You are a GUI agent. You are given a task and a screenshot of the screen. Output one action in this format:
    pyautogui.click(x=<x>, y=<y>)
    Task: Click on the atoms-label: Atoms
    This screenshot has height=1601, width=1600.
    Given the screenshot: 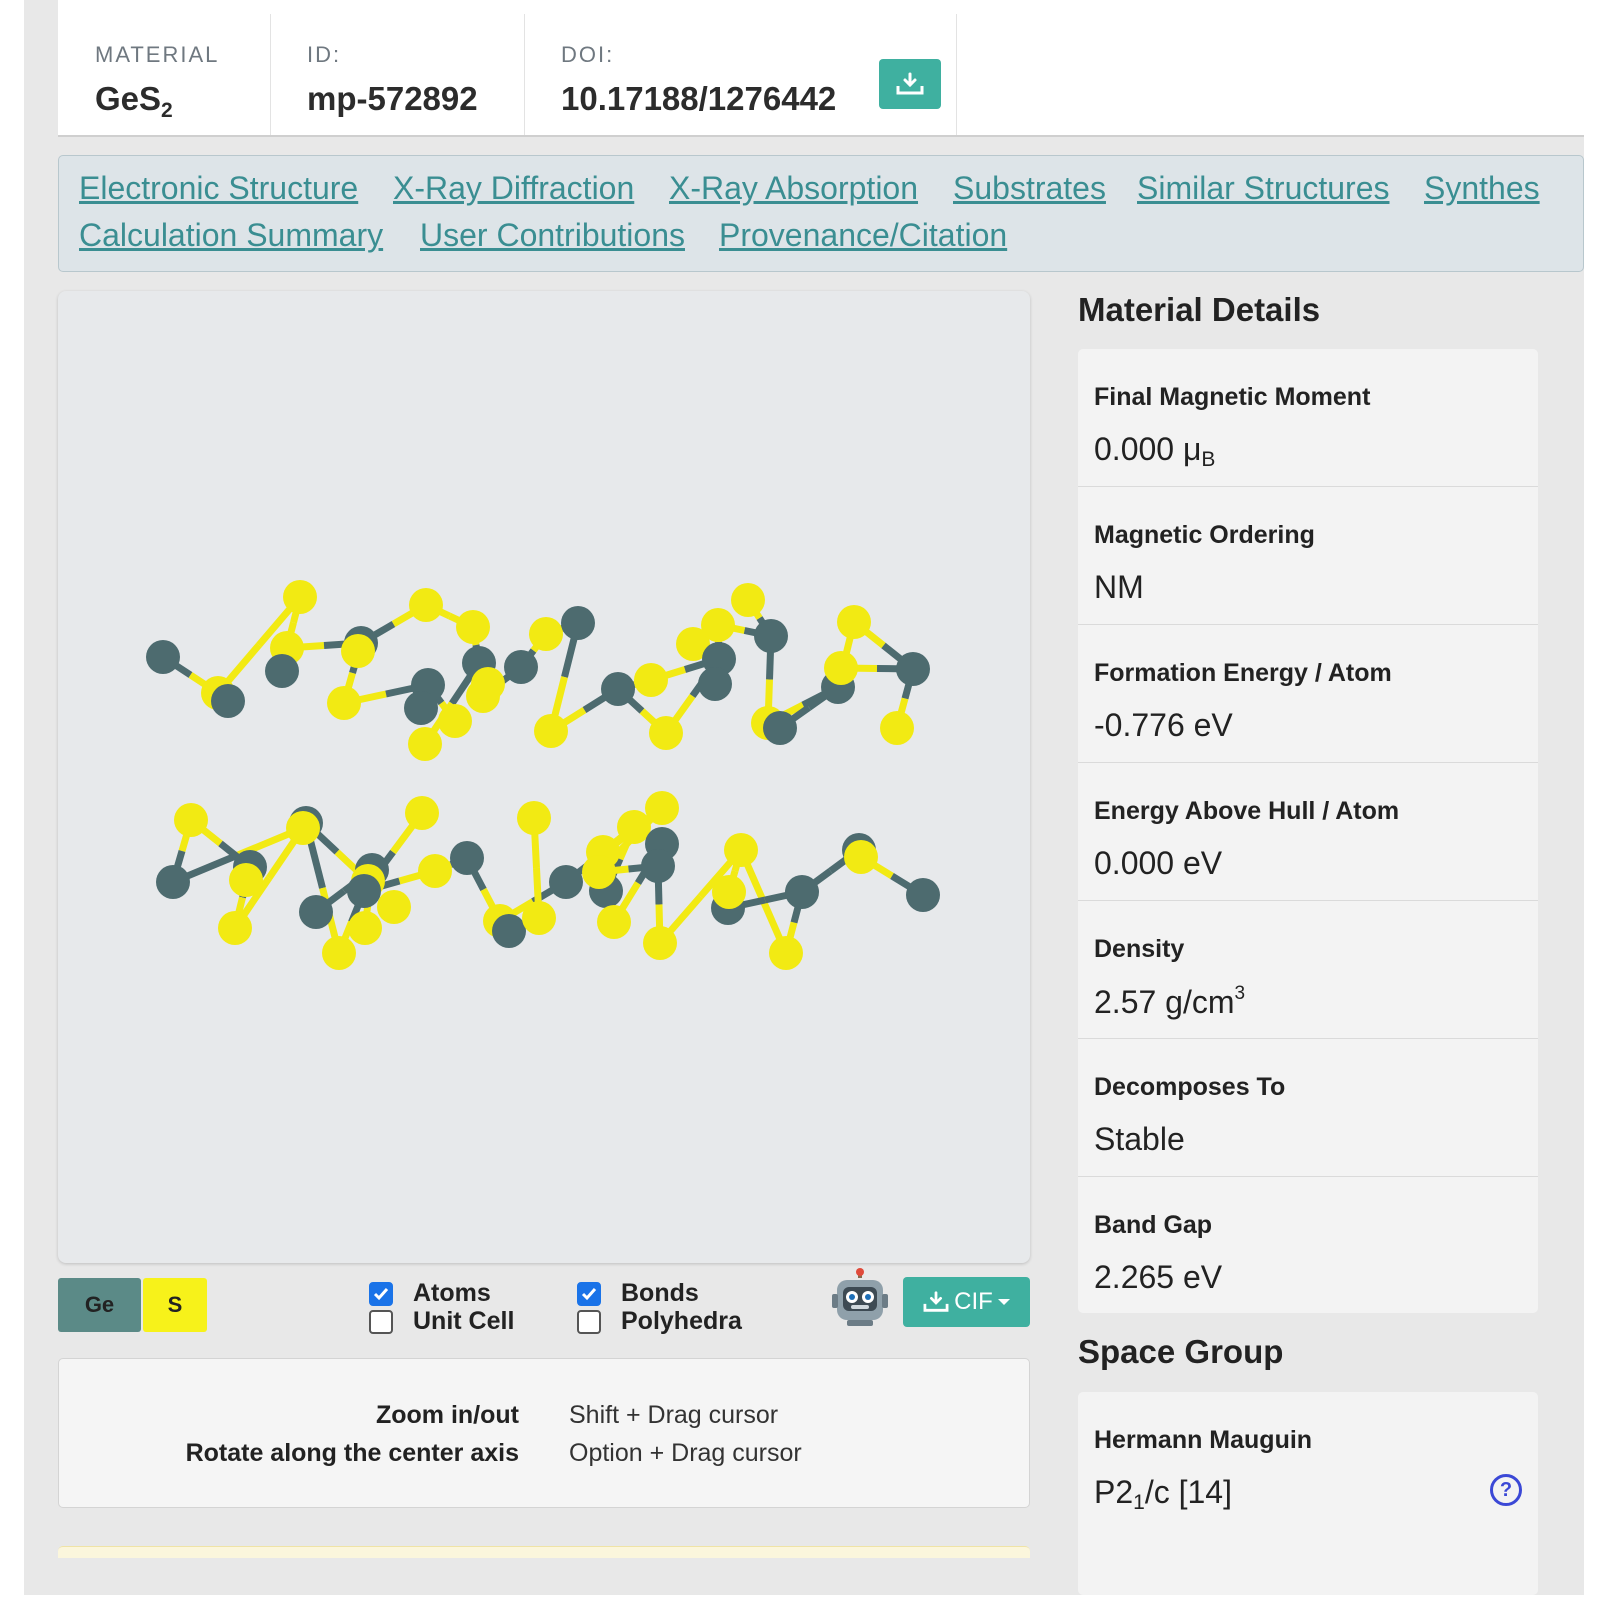 What is the action you would take?
    pyautogui.click(x=452, y=1293)
    